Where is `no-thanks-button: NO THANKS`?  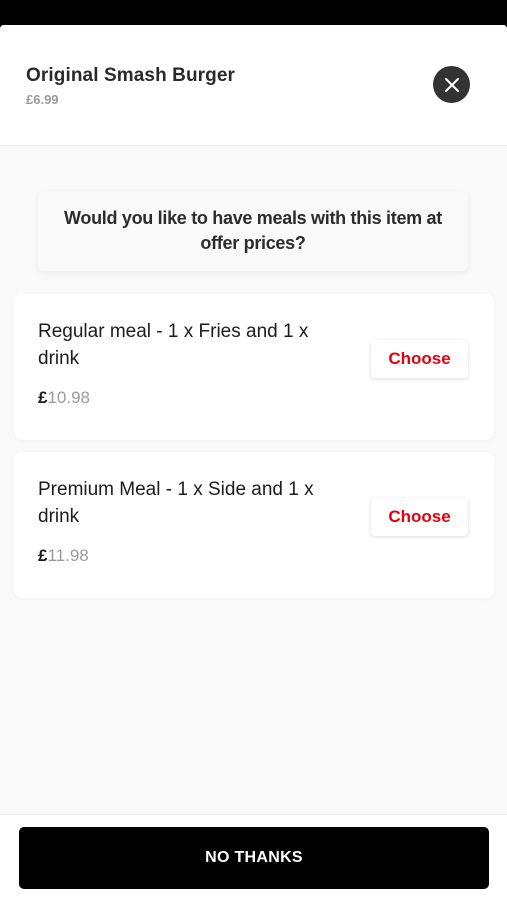
no-thanks-button: NO THANKS is located at coordinates (254, 858).